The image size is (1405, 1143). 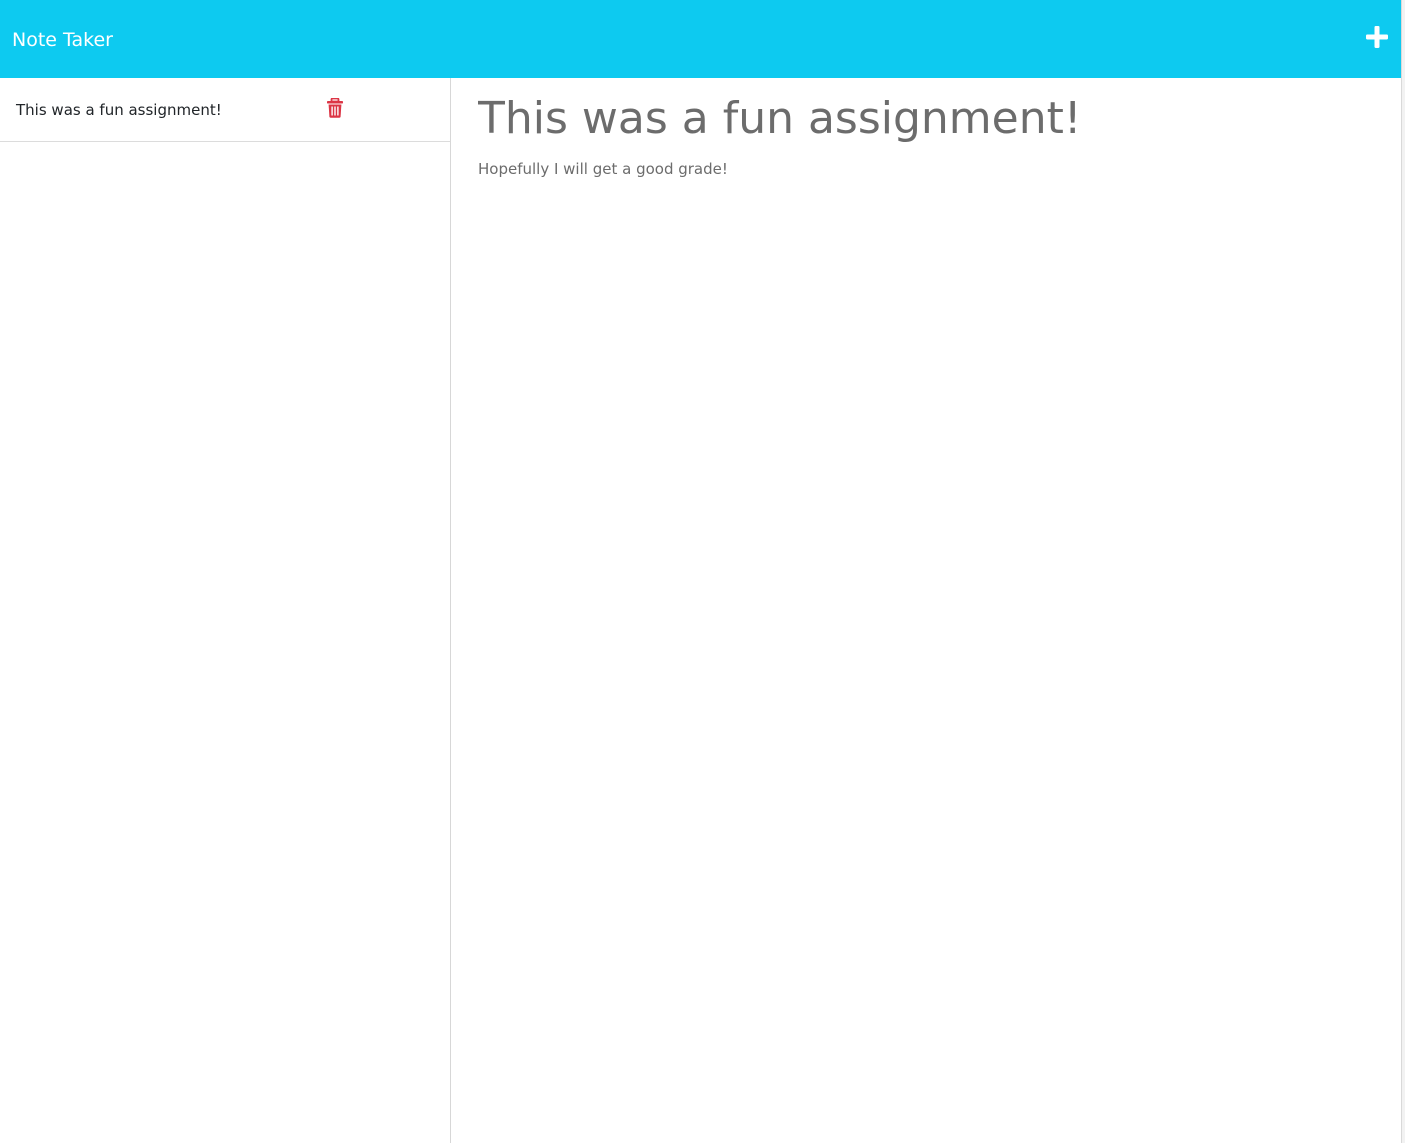 I want to click on new-note-button, so click(x=1377, y=37).